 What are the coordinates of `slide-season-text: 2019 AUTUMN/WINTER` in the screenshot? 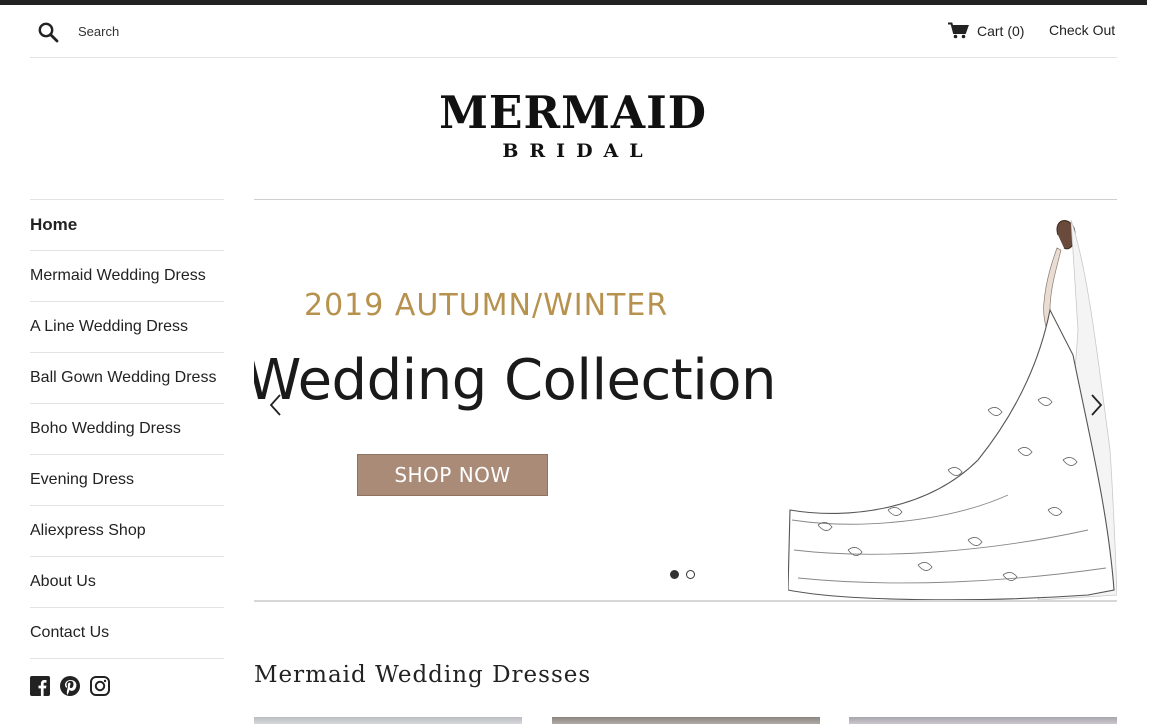 It's located at (486, 305).